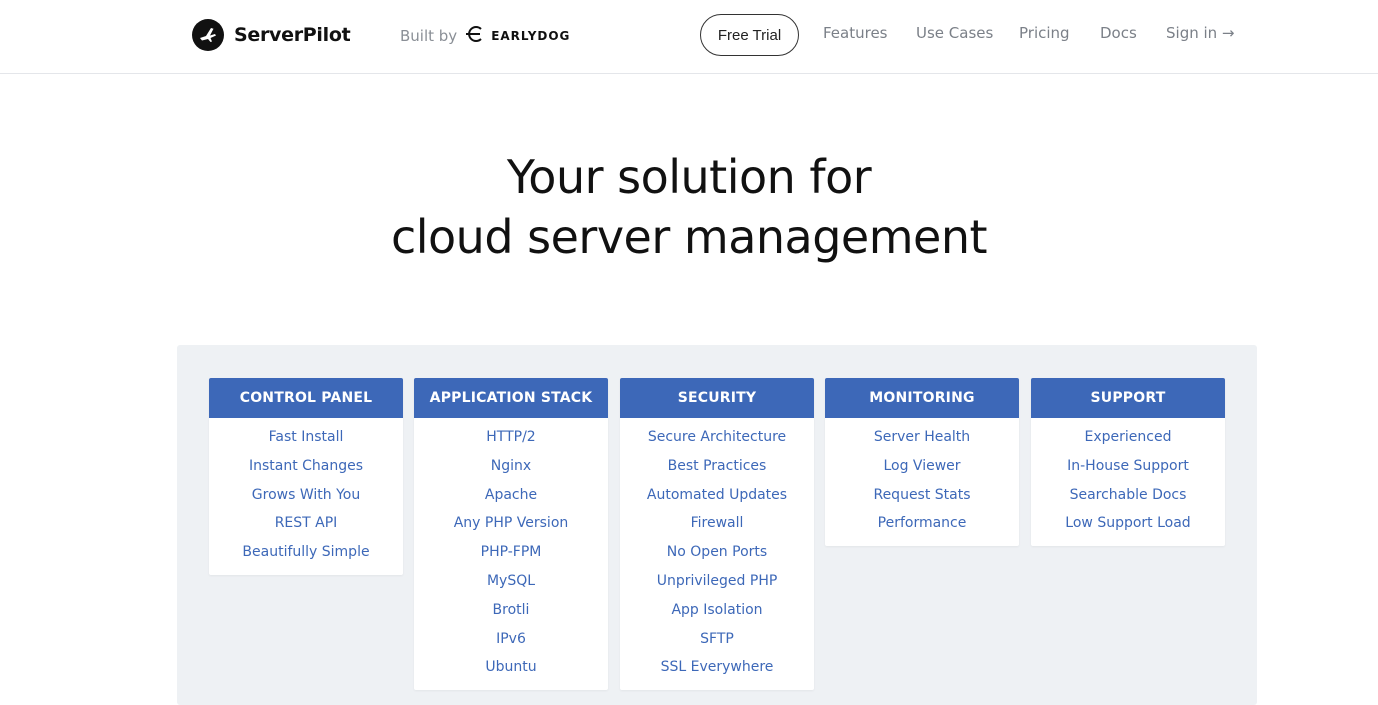  I want to click on feature-link: Unprivileged PHP, so click(717, 583).